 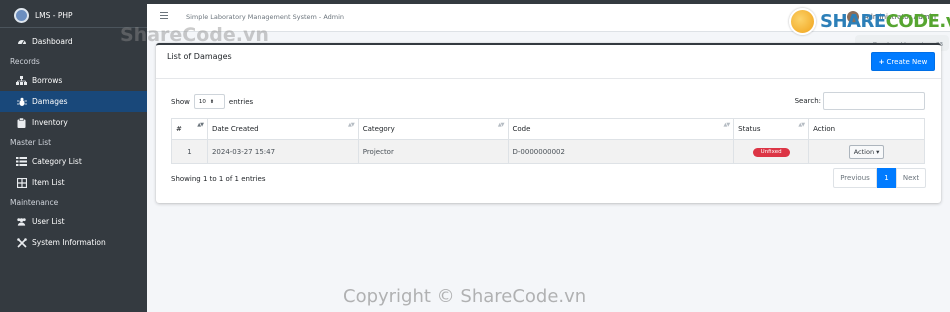 What do you see at coordinates (31, 142) in the screenshot?
I see `nav-header-master-list: Master List` at bounding box center [31, 142].